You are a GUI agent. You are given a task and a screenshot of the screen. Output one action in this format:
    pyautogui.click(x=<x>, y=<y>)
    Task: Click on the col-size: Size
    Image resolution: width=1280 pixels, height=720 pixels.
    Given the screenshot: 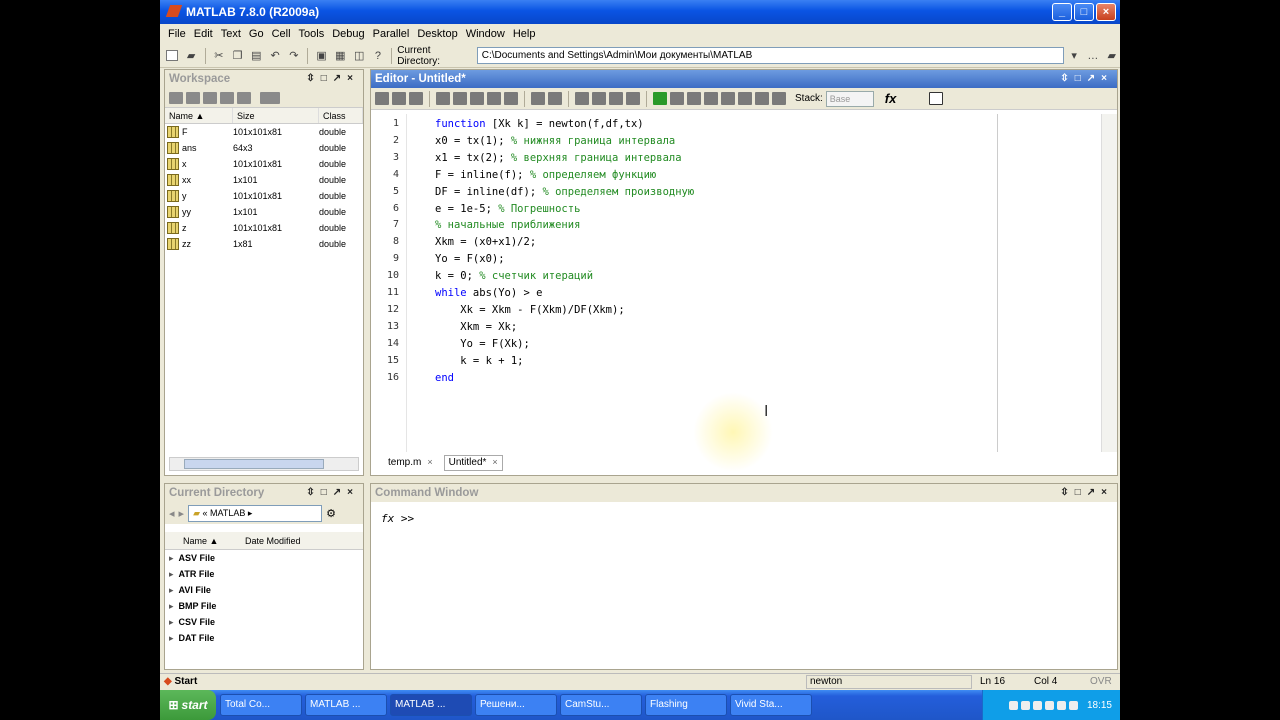 What is the action you would take?
    pyautogui.click(x=276, y=115)
    